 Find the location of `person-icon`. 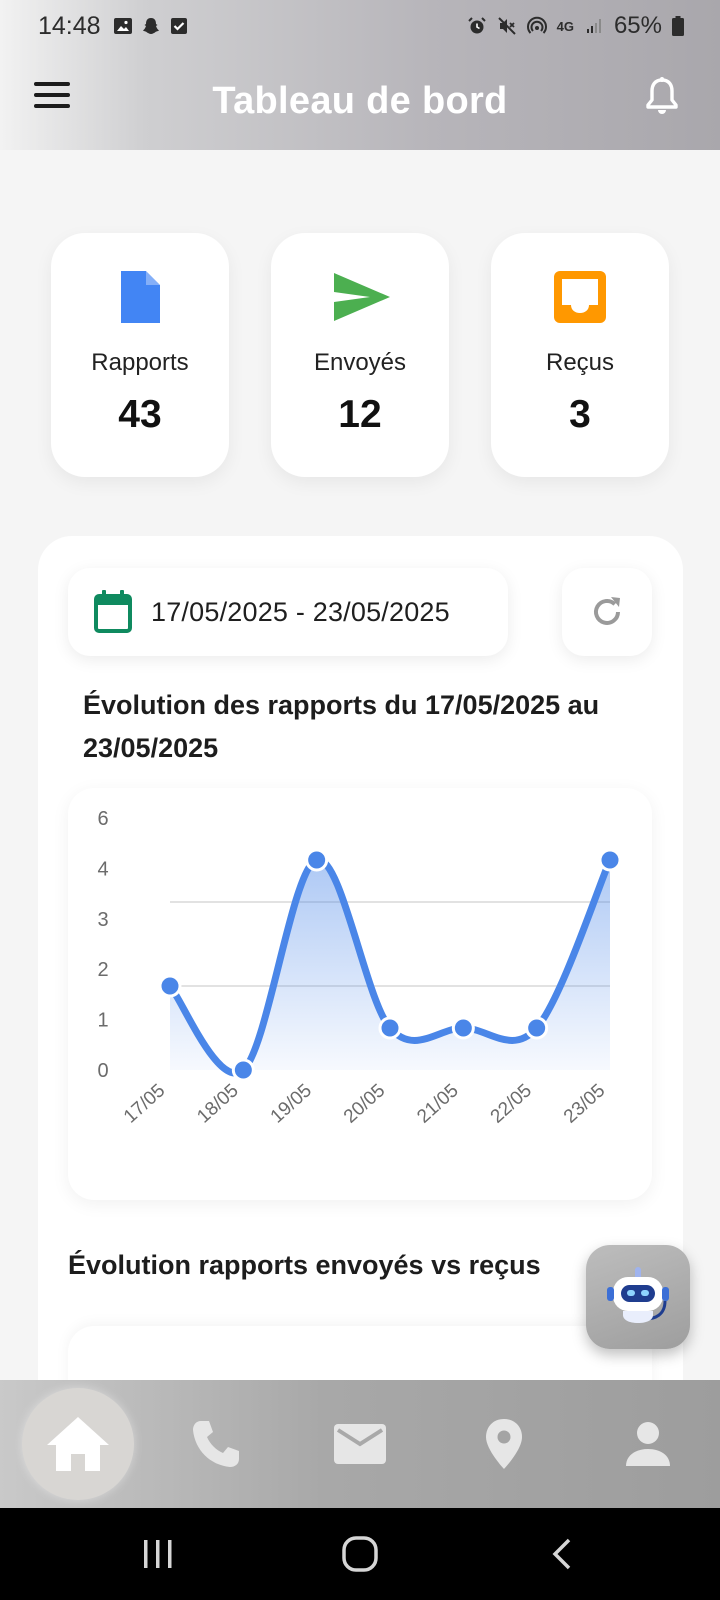

person-icon is located at coordinates (648, 1444).